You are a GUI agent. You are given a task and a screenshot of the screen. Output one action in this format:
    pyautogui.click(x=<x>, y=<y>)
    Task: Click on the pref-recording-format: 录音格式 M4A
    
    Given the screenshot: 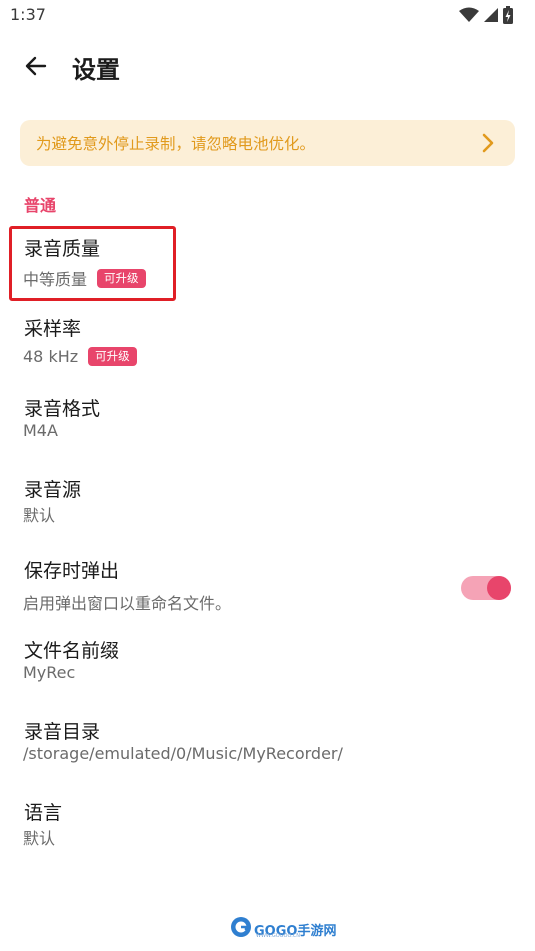 What is the action you would take?
    pyautogui.click(x=267, y=426)
    